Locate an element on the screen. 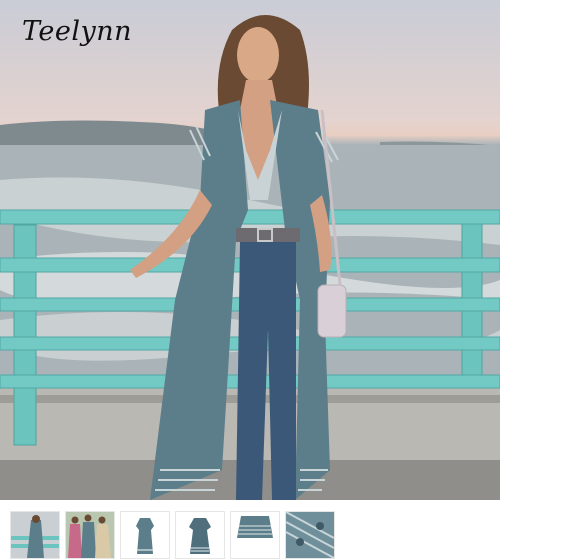 Image resolution: width=568 pixels, height=560 pixels. thumb-dress-front-icon is located at coordinates (145, 535).